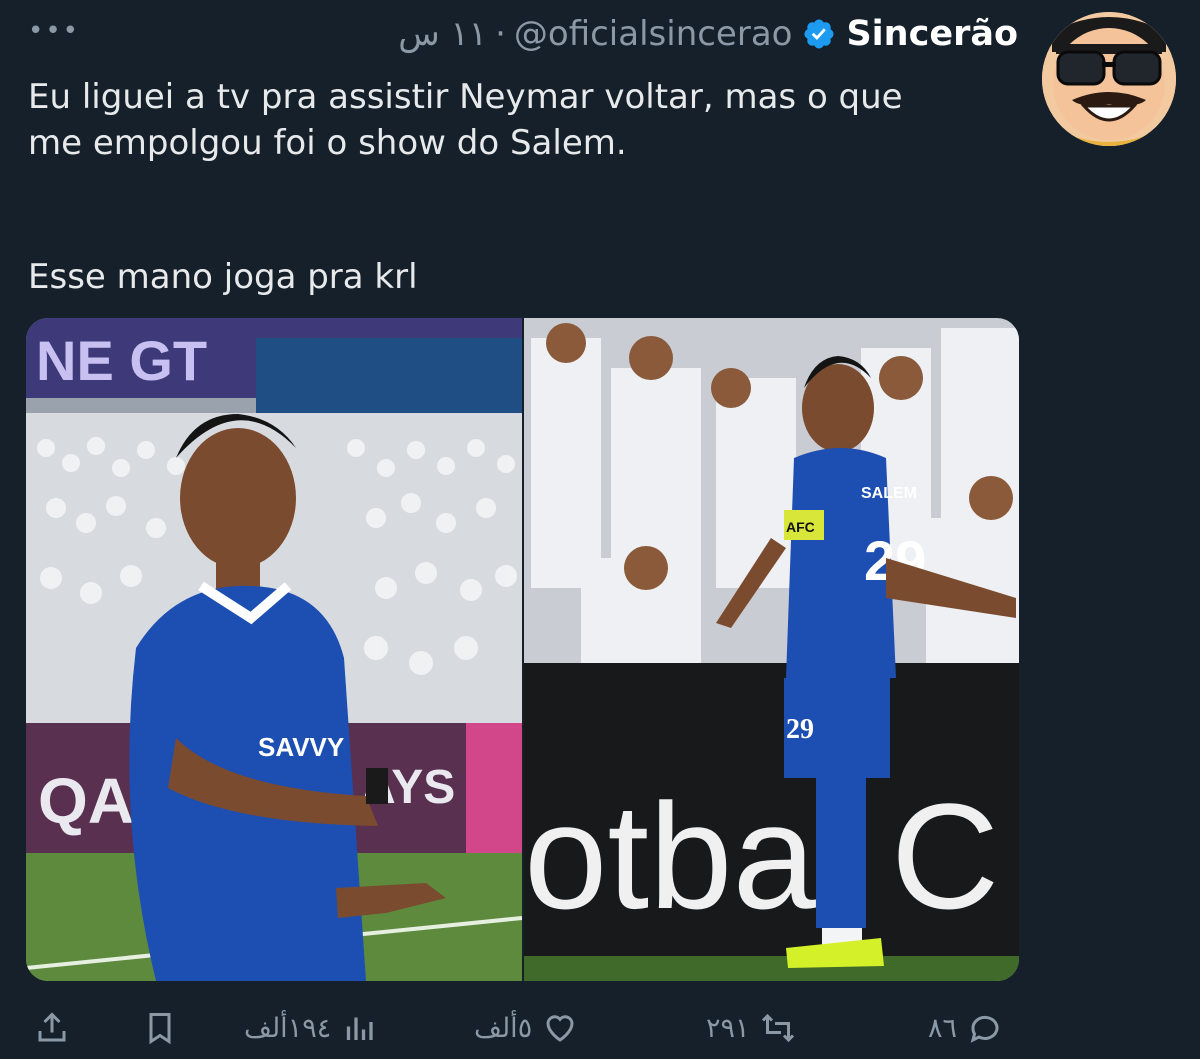  What do you see at coordinates (121, 360) in the screenshot?
I see `left-banner-text: NE GT` at bounding box center [121, 360].